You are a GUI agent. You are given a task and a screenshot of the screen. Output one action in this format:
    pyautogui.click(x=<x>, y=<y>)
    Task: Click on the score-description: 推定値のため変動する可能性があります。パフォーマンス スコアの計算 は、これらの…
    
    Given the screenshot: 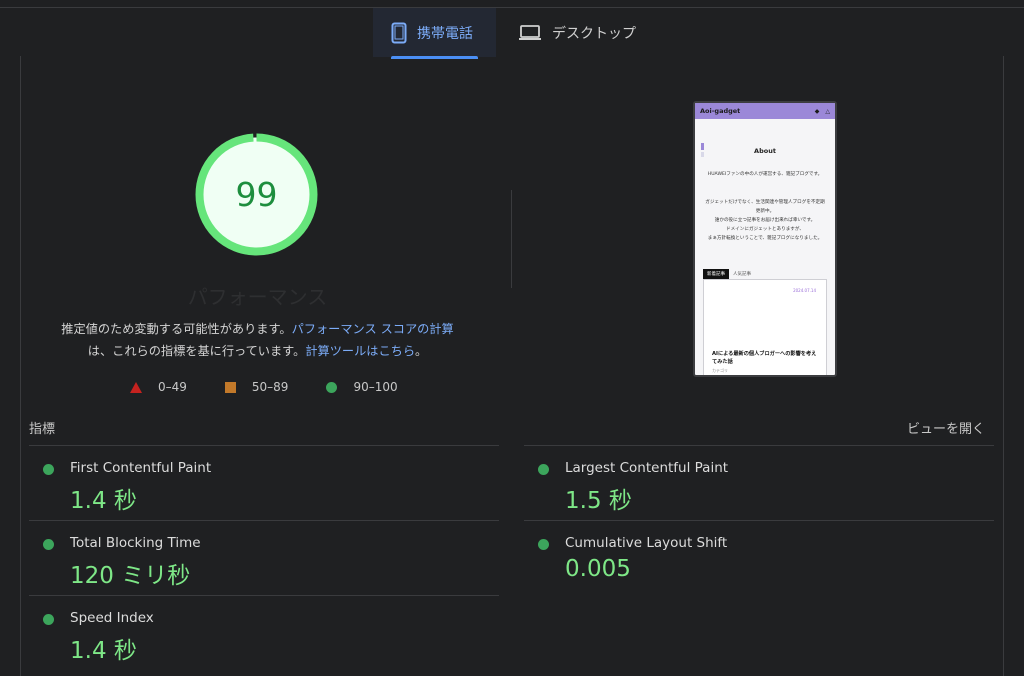 What is the action you would take?
    pyautogui.click(x=257, y=340)
    